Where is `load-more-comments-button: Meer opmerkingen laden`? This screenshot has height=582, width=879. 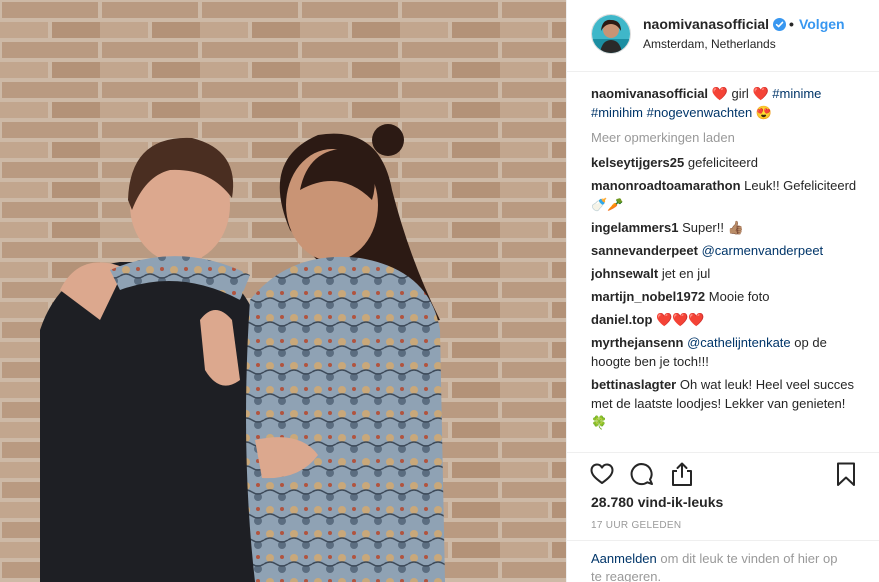
load-more-comments-button: Meer opmerkingen laden is located at coordinates (728, 137).